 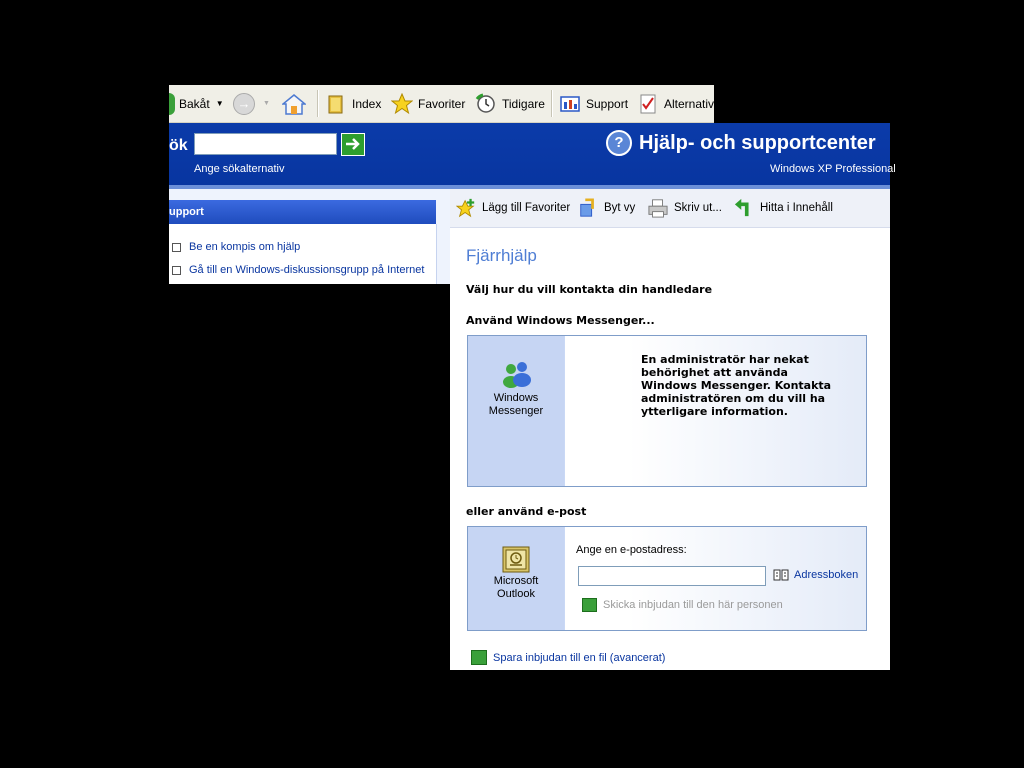 I want to click on home-button, so click(x=294, y=103).